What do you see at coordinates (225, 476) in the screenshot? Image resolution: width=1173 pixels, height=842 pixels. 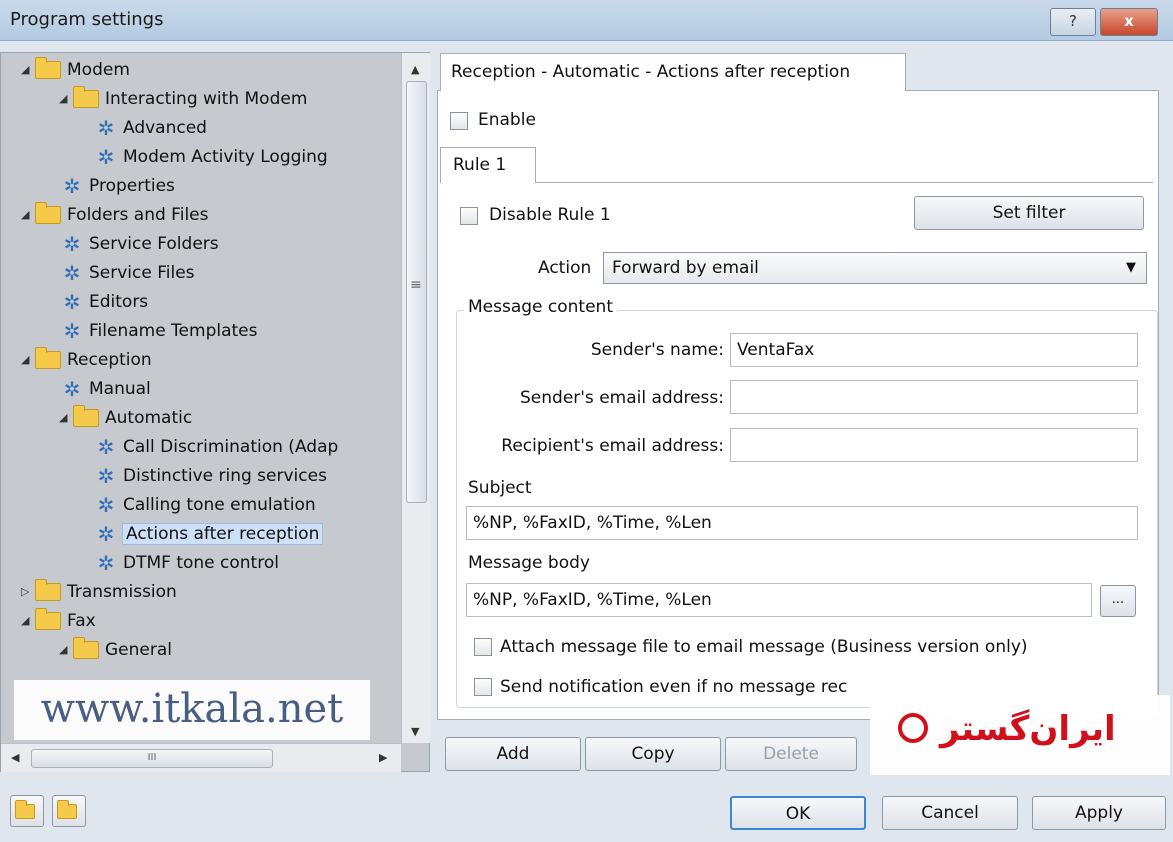 I see `tree-item-label: Distinctive ring services` at bounding box center [225, 476].